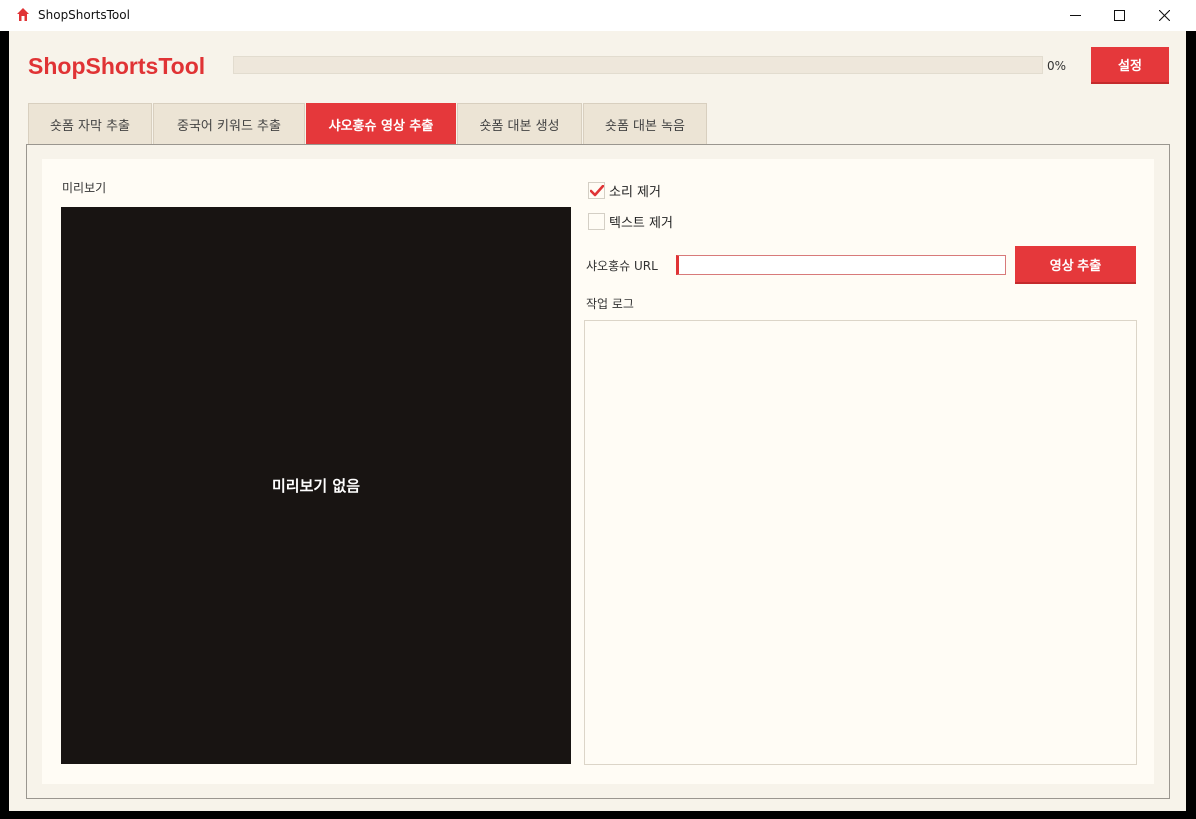  I want to click on checkmark-icon, so click(596, 190).